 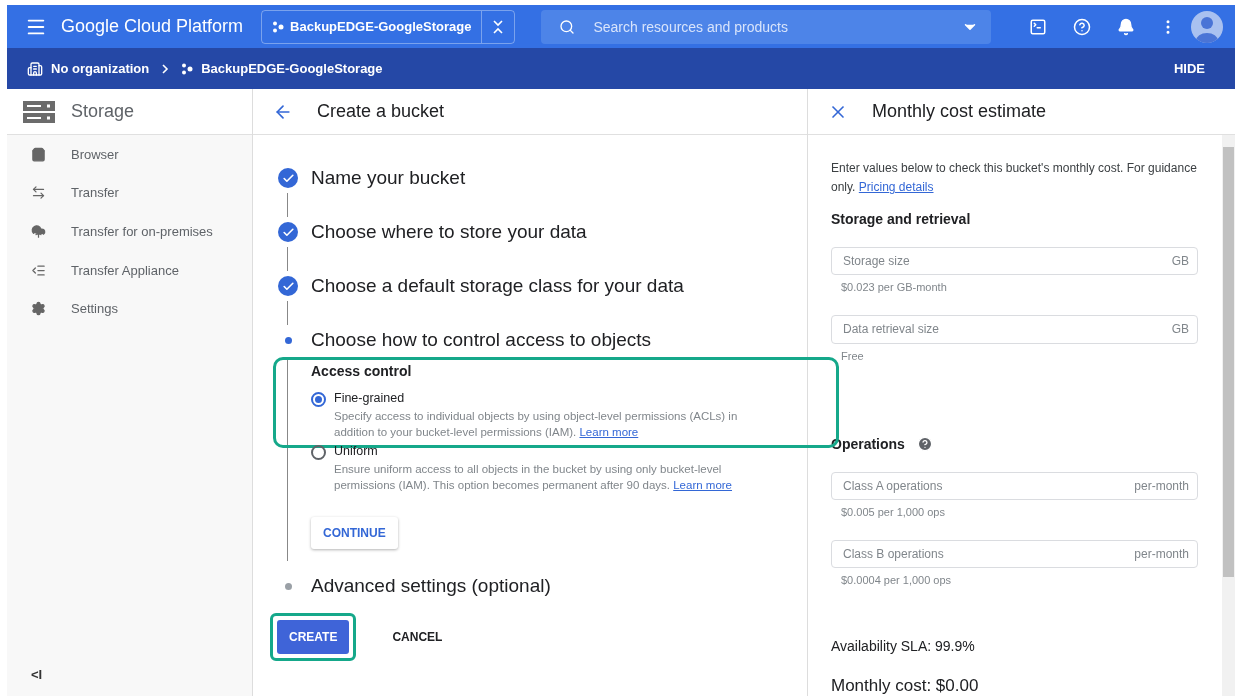 I want to click on field-hint: Free, so click(x=853, y=355).